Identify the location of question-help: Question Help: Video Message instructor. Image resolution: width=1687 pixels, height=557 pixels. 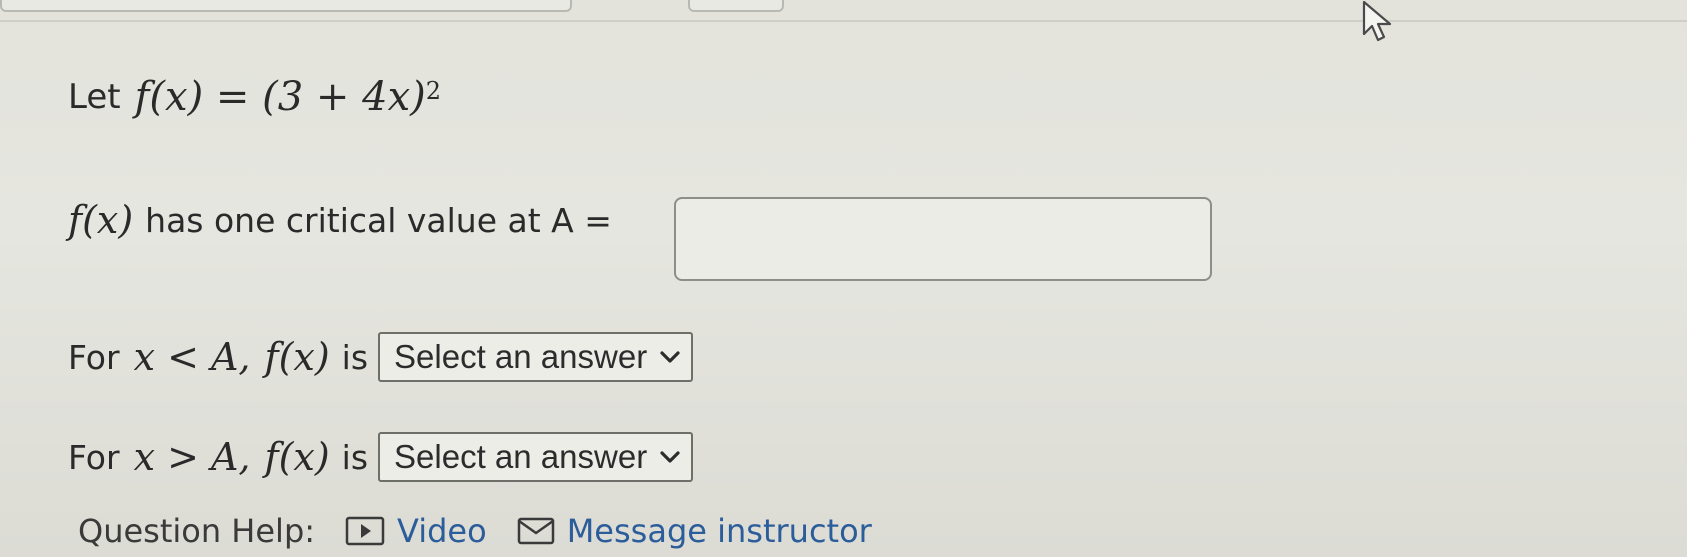
(475, 531).